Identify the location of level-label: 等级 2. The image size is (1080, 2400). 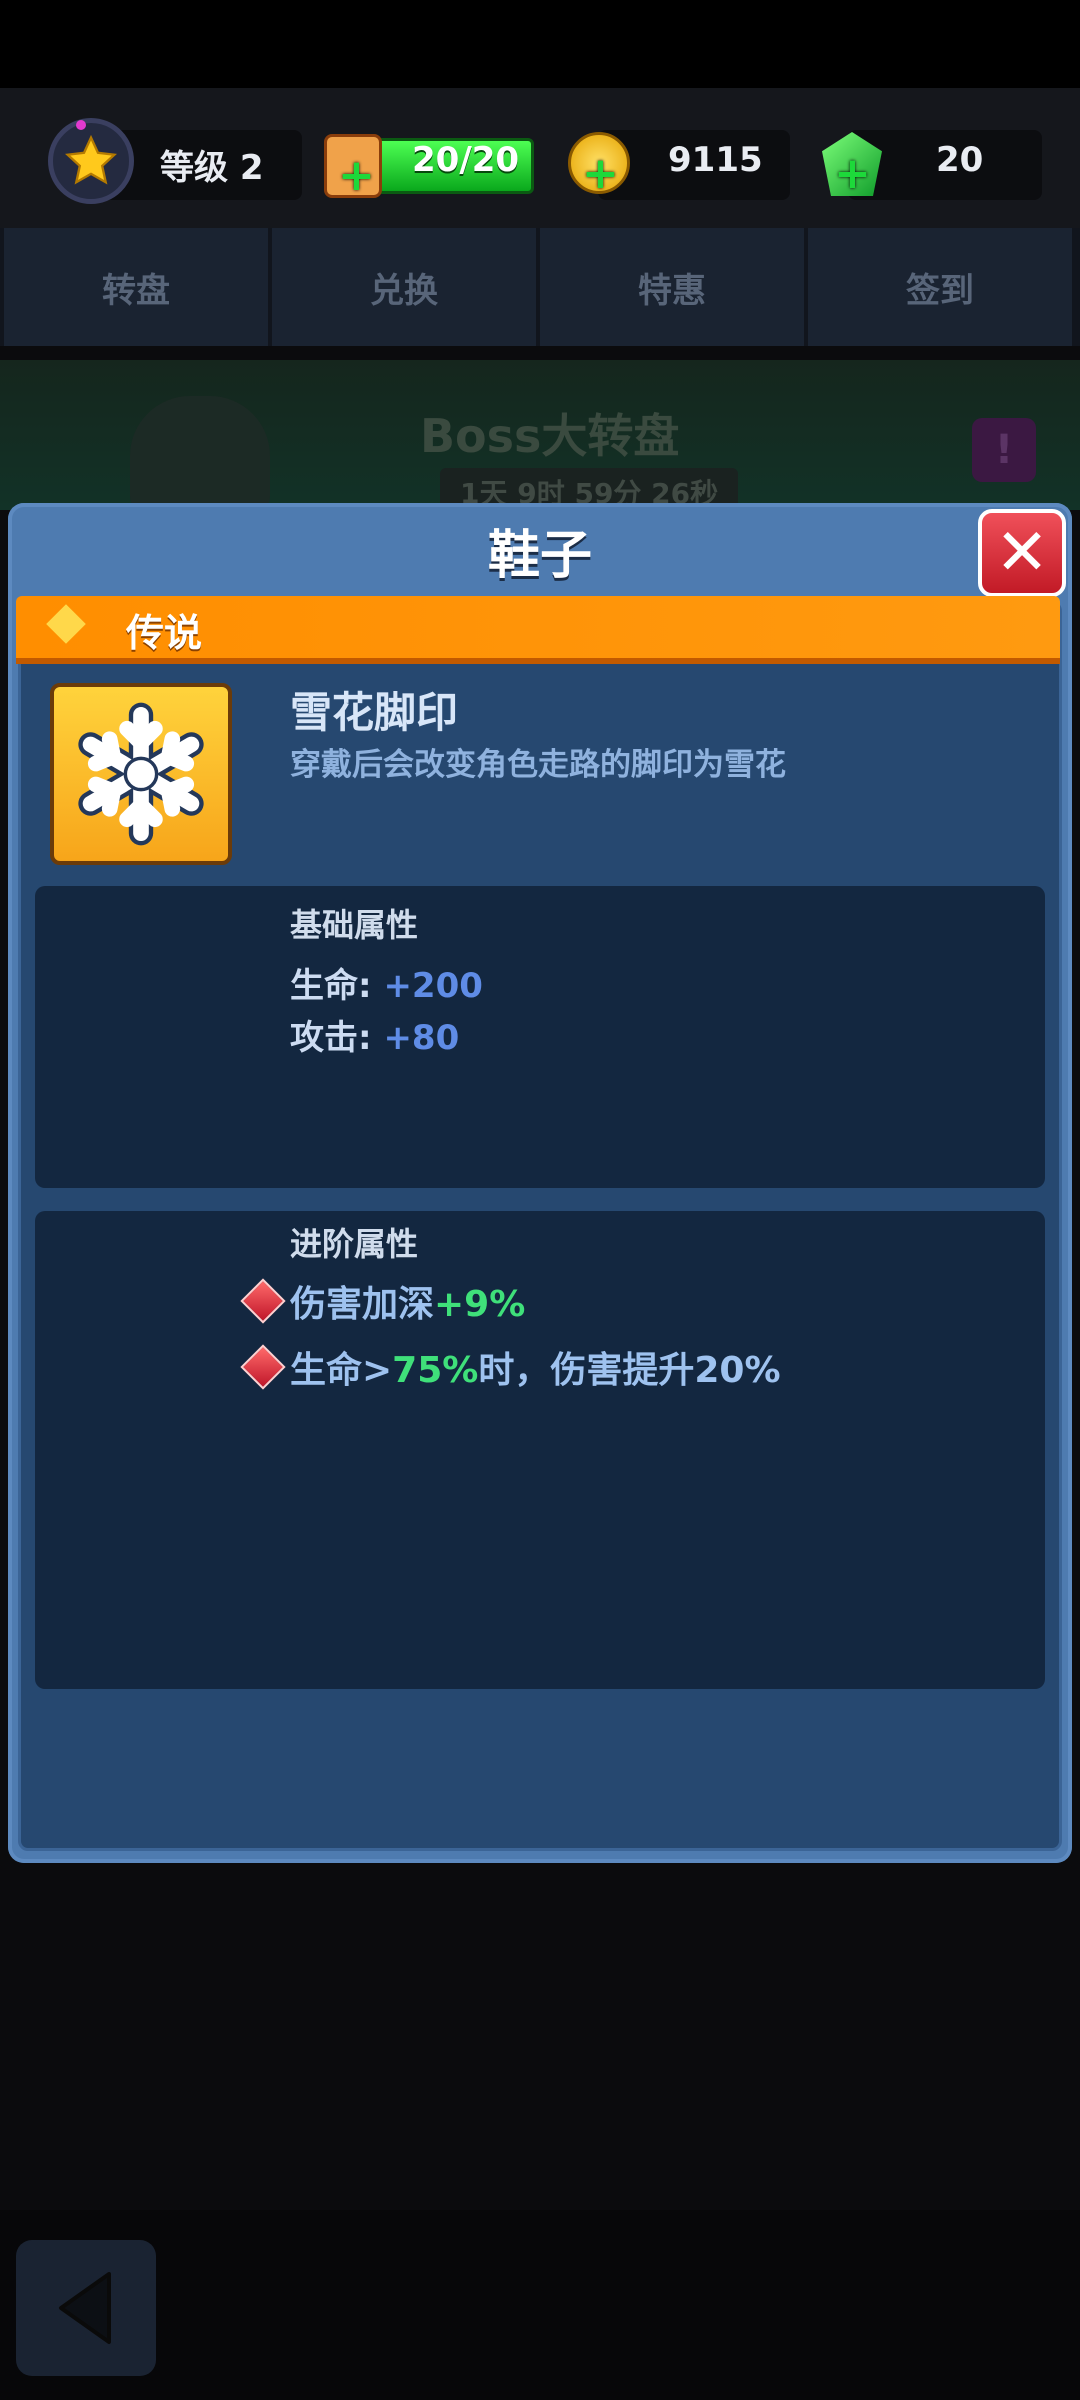
(212, 168).